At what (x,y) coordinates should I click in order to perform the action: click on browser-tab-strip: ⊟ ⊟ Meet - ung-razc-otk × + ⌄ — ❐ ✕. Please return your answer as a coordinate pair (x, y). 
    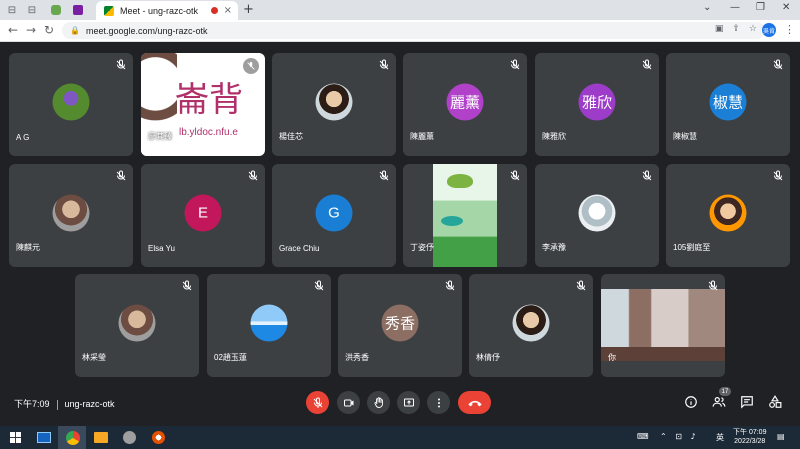
    Looking at the image, I should click on (400, 10).